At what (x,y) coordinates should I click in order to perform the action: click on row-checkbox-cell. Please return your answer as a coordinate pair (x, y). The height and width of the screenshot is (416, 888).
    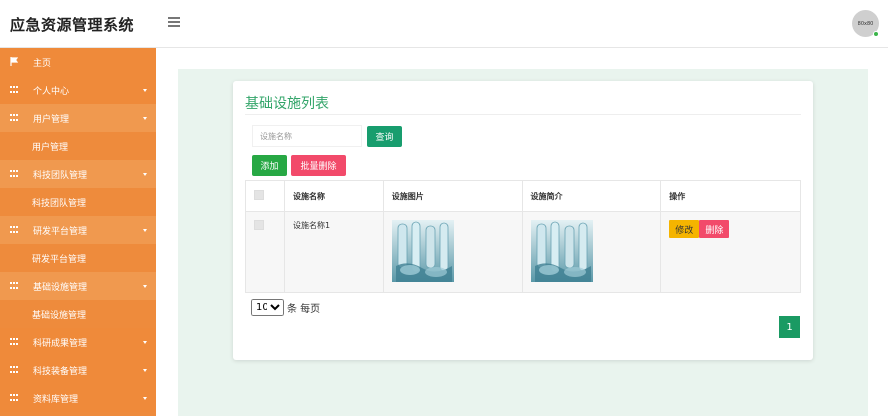
    Looking at the image, I should click on (265, 252).